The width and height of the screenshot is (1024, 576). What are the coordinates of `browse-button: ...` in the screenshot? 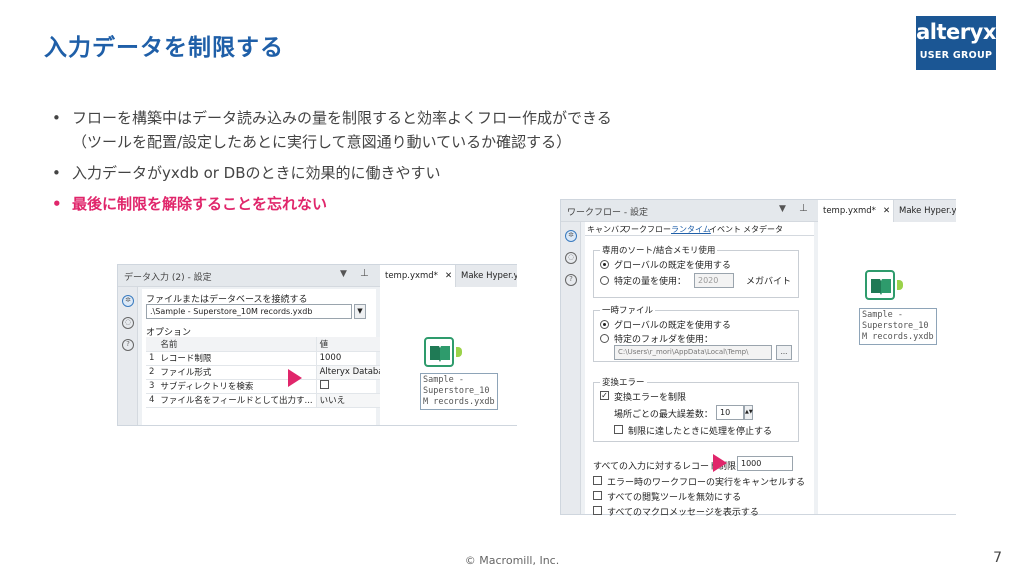 It's located at (784, 352).